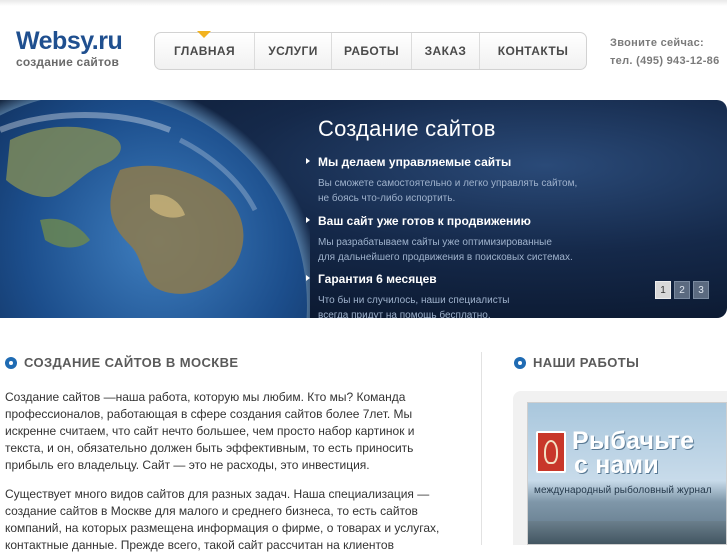 This screenshot has width=727, height=554. I want to click on logo-title: Websy.ru, so click(69, 41).